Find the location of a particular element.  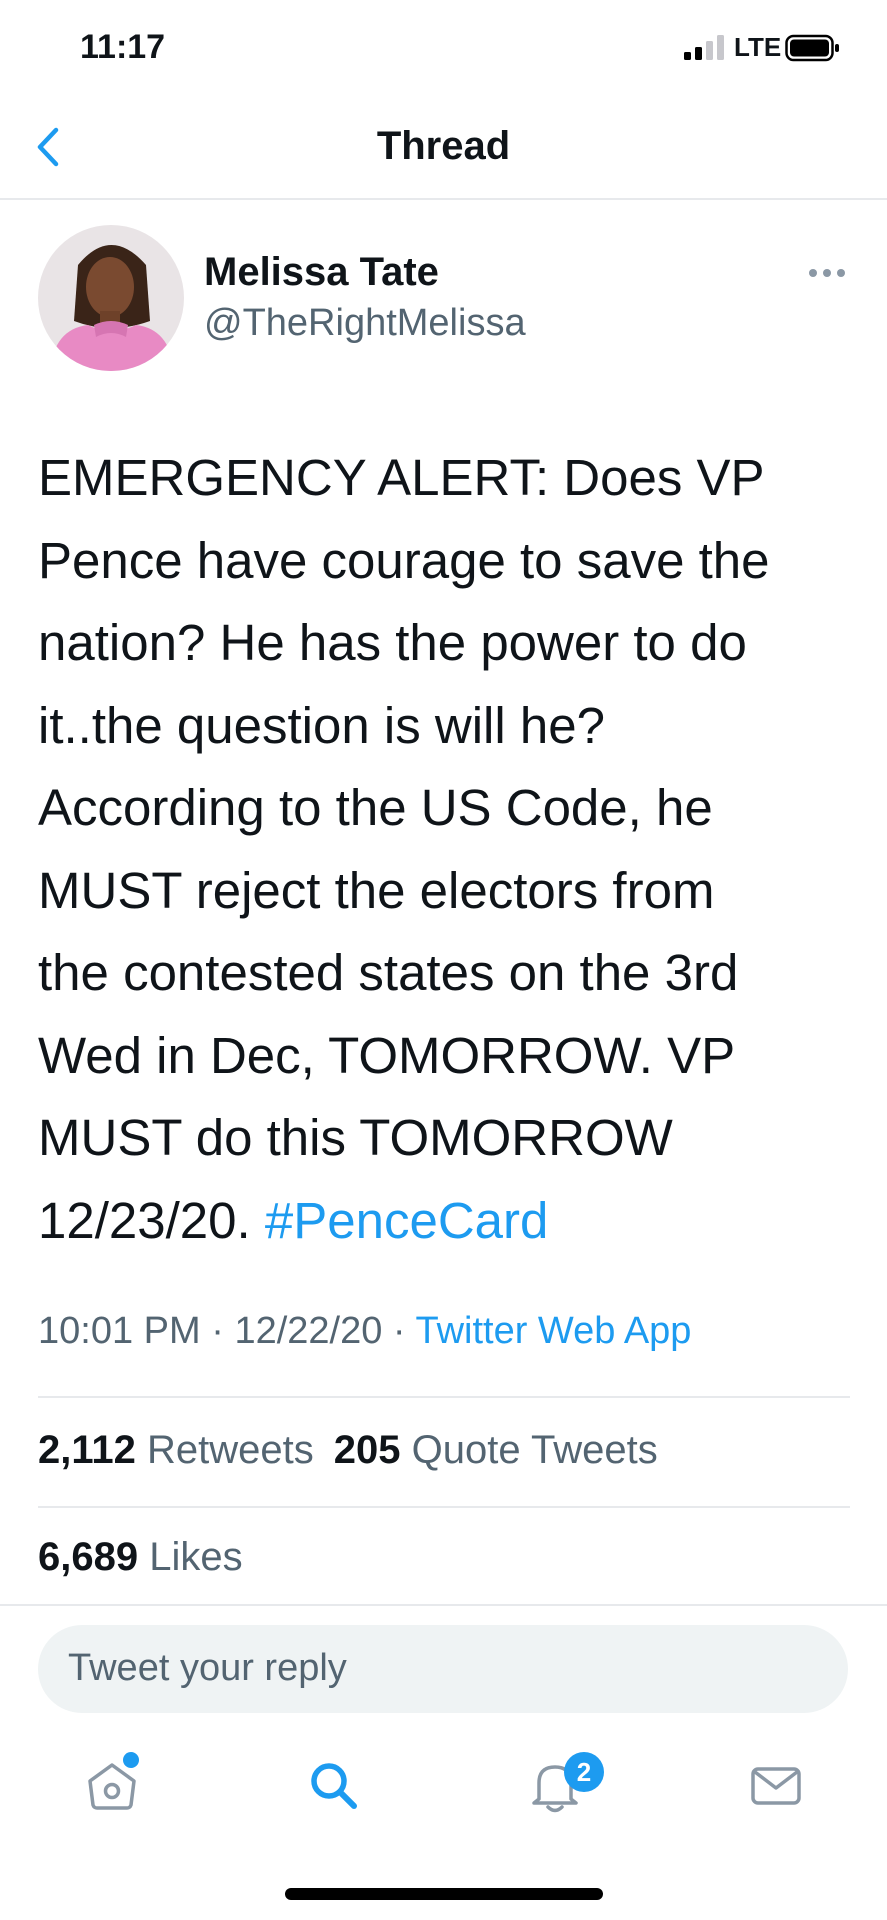

reply-placeholder: Tweet your reply is located at coordinates (207, 1668).